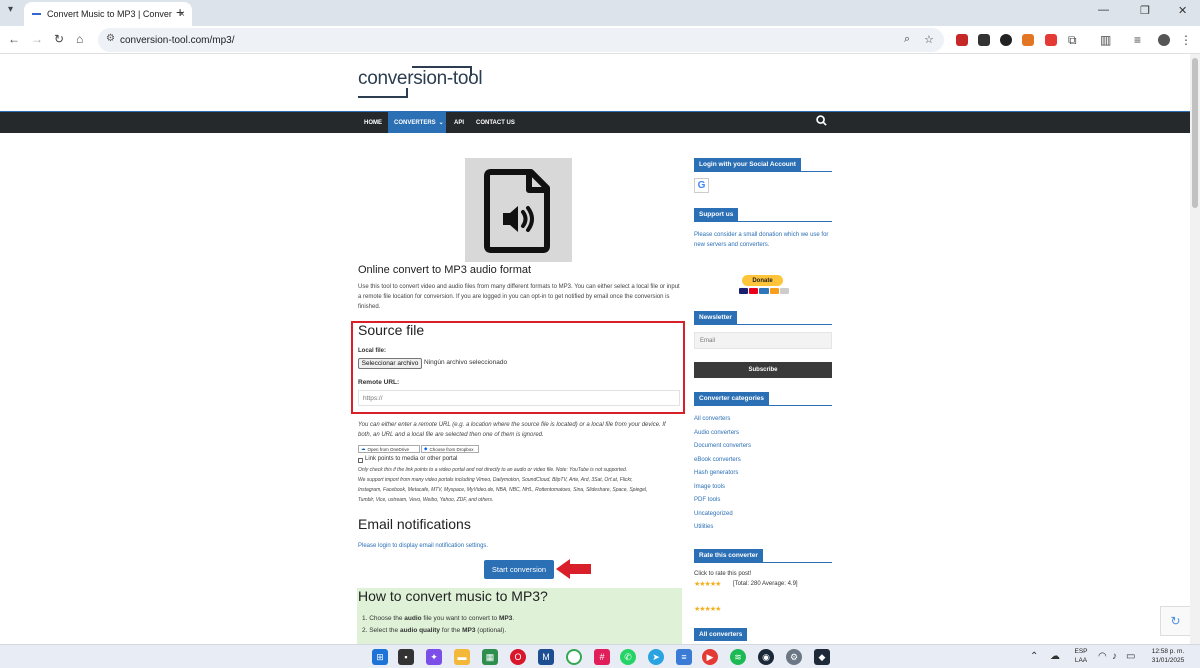 This screenshot has height=668, width=1200. Describe the element at coordinates (574, 657) in the screenshot. I see `chrome-icon` at that location.